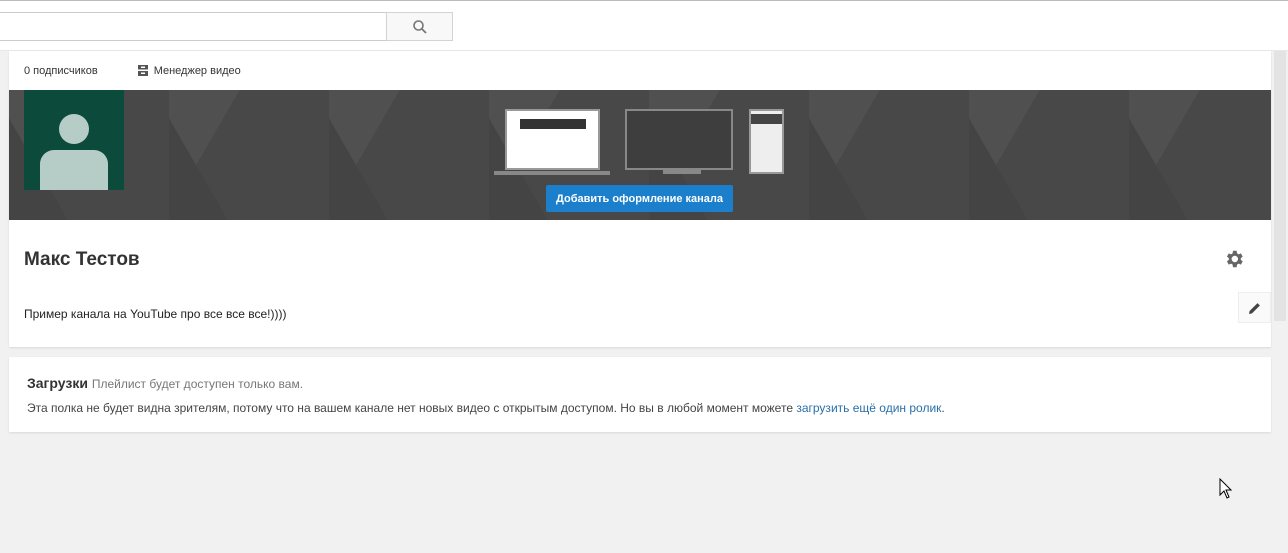 This screenshot has height=553, width=1288. Describe the element at coordinates (552, 139) in the screenshot. I see `laptop-illustration` at that location.